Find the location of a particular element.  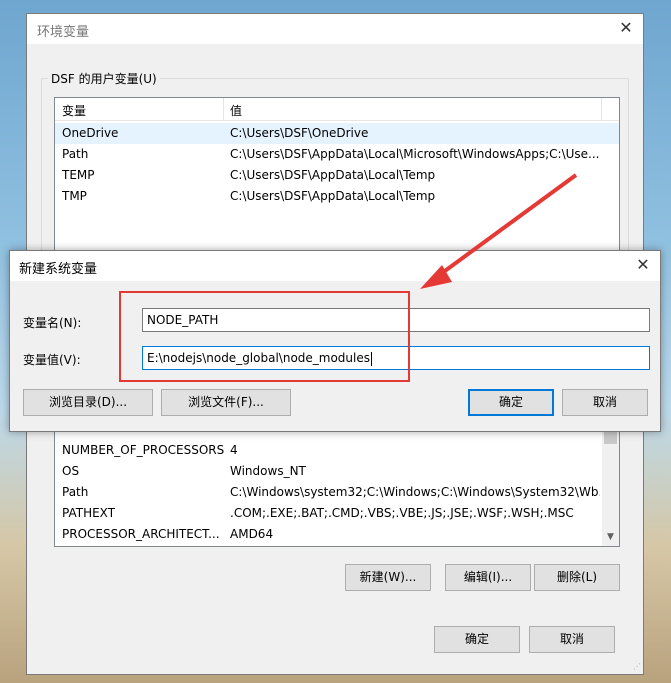

column-header-value: 值 is located at coordinates (236, 110).